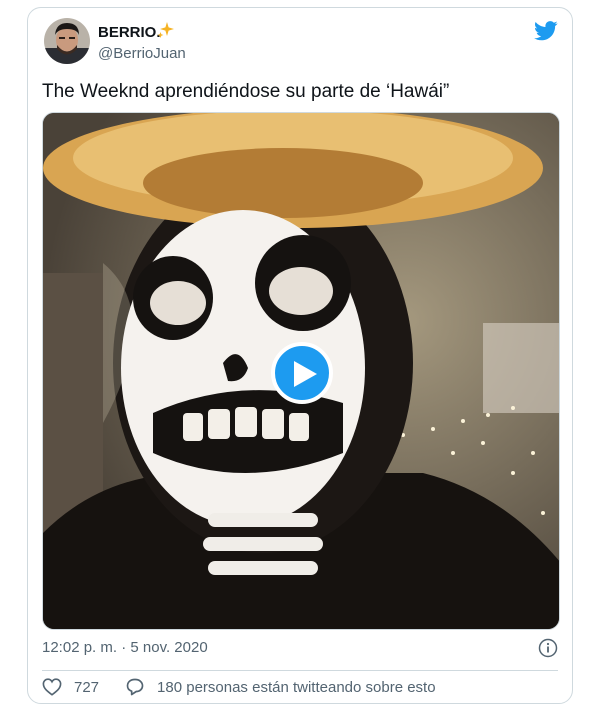 The height and width of the screenshot is (718, 593). I want to click on play-icon, so click(305, 374).